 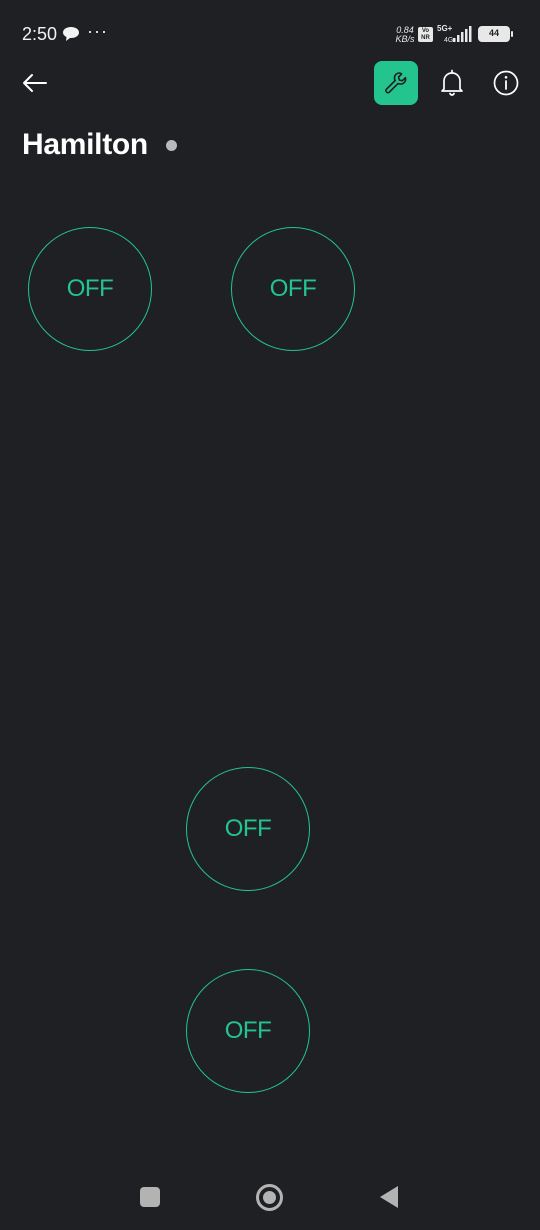 I want to click on triangle-back-icon, so click(x=389, y=1197).